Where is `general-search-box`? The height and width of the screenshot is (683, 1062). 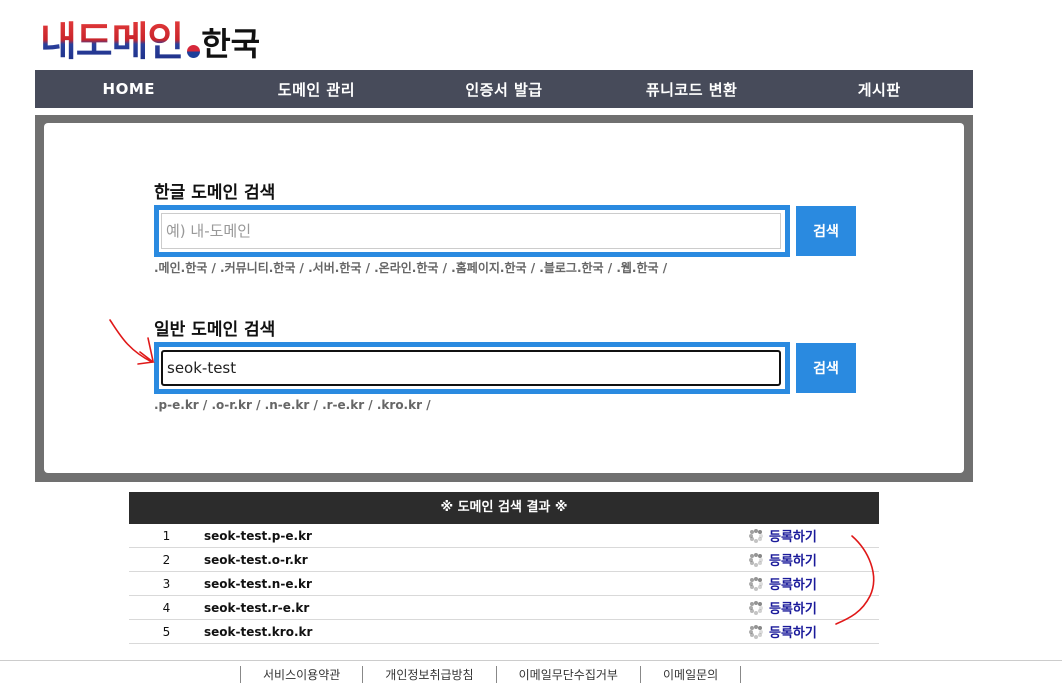
general-search-box is located at coordinates (472, 368).